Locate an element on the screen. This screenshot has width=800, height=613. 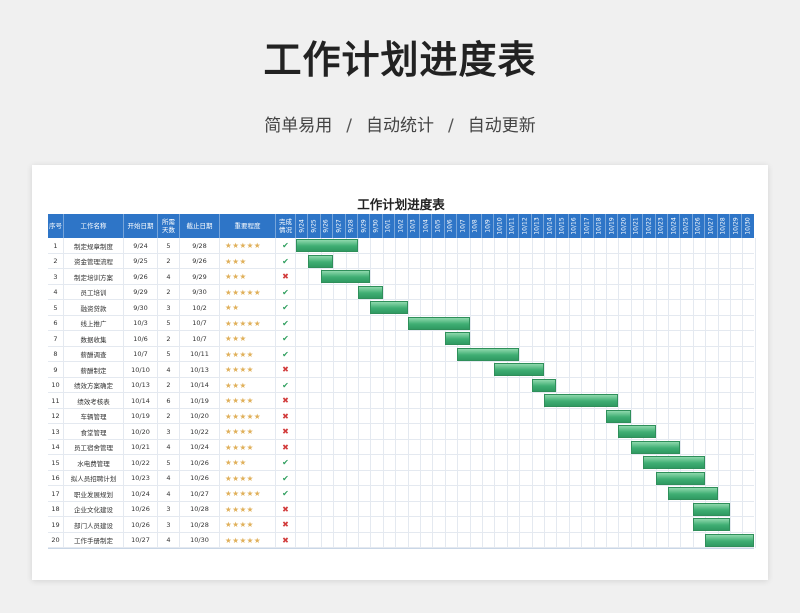
cell-days: 2 is located at coordinates (169, 261).